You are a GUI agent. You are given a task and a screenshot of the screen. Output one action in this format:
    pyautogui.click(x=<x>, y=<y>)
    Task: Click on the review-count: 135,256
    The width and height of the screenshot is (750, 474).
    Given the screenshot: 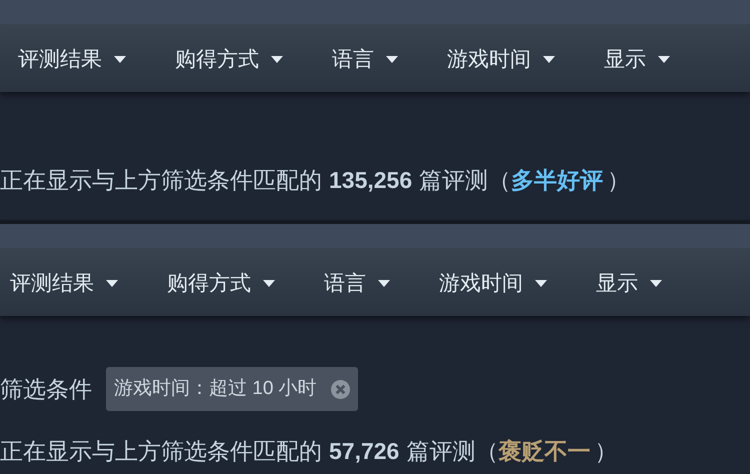 What is the action you would take?
    pyautogui.click(x=370, y=180)
    